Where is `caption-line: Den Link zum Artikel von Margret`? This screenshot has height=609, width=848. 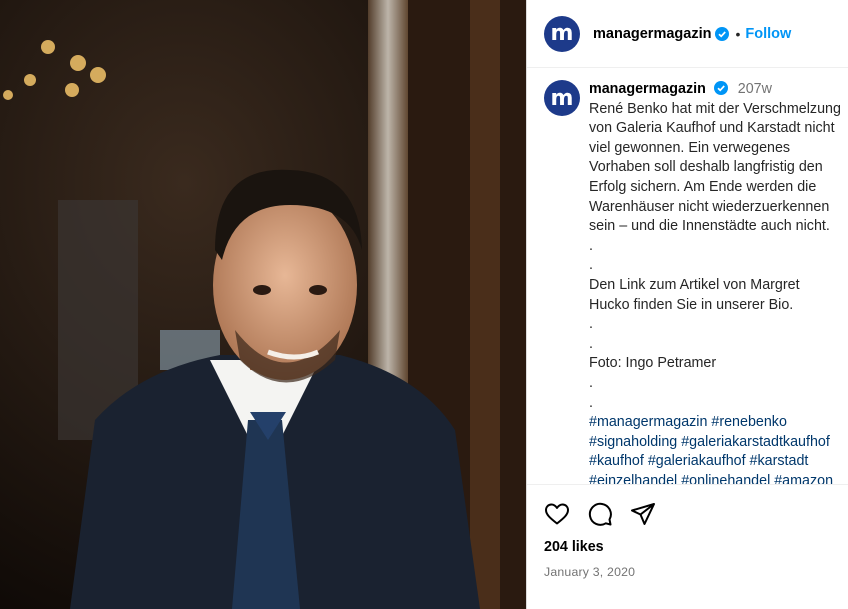
caption-line: Den Link zum Artikel von Margret is located at coordinates (694, 284).